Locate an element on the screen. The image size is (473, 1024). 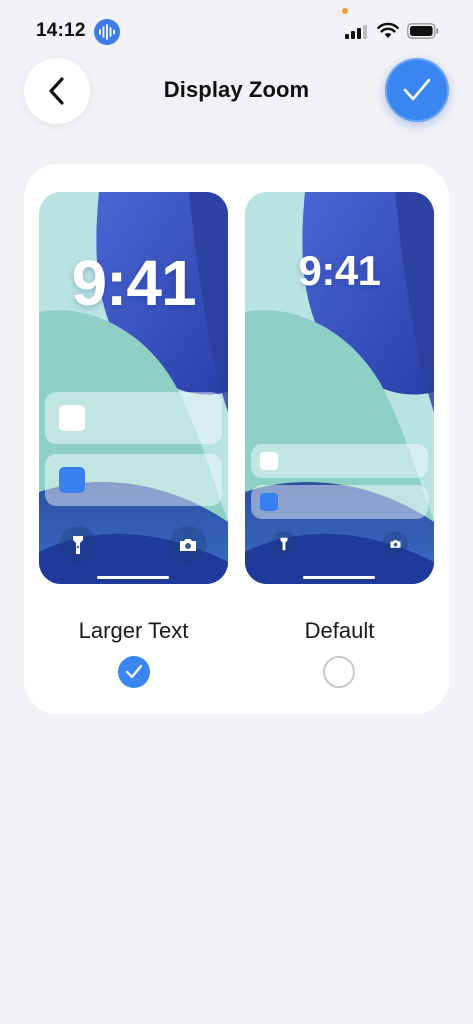
larger-text-radio is located at coordinates (134, 672).